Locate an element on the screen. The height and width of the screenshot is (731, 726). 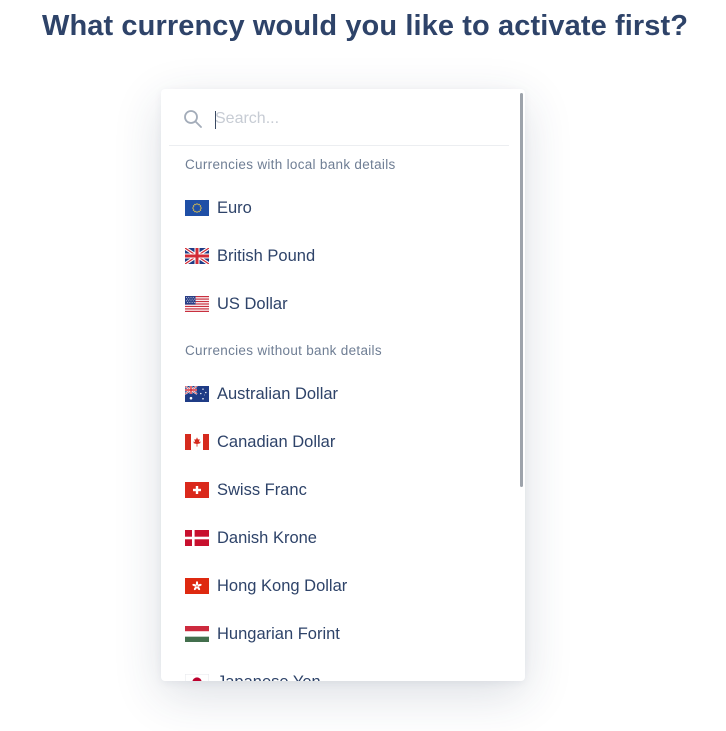
scrollbar-thumb is located at coordinates (521, 290).